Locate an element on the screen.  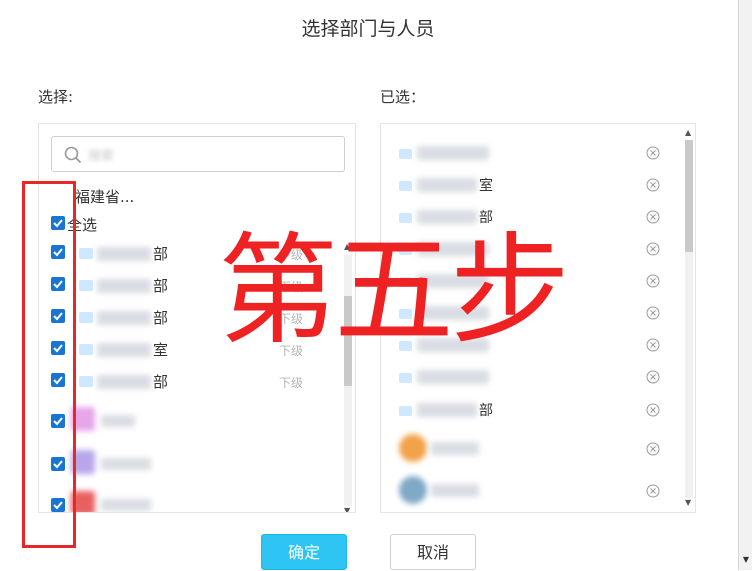
dialog-title: 选择部门与人员 is located at coordinates (368, 29).